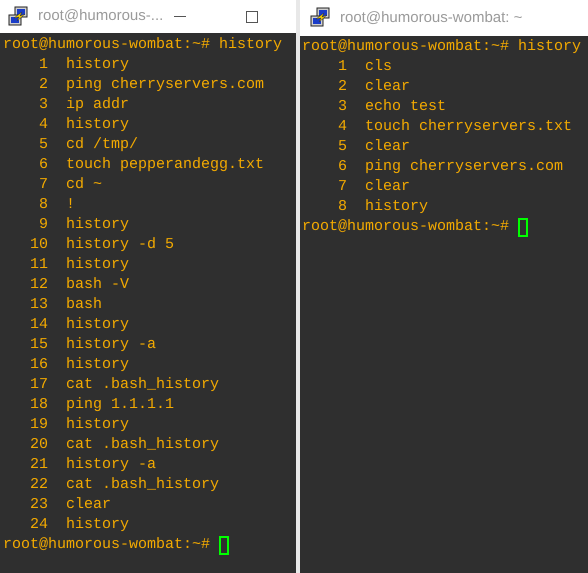 This screenshot has height=573, width=588. Describe the element at coordinates (84, 225) in the screenshot. I see `history-entry: 9 history` at that location.